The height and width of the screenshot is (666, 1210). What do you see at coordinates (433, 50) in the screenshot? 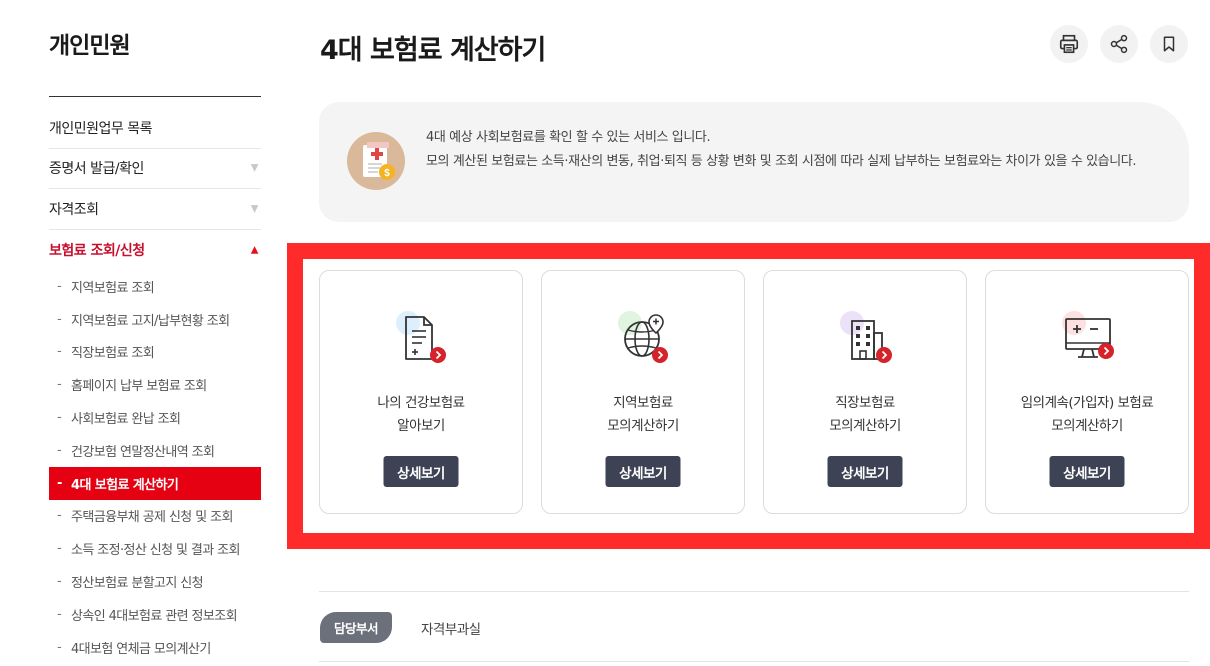
I see `page-title: 4대 보험료 계산하기` at bounding box center [433, 50].